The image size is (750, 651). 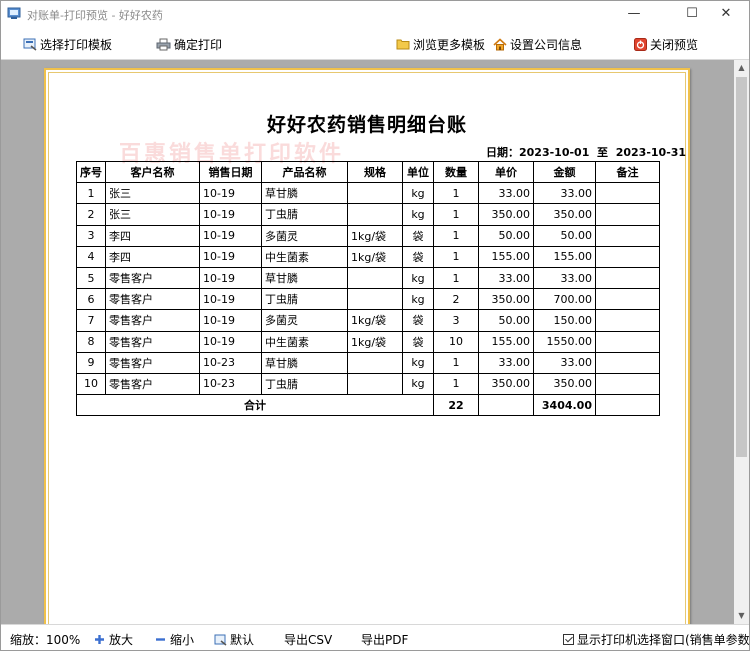 I want to click on scroll-up-icon: ▲, so click(x=741, y=68).